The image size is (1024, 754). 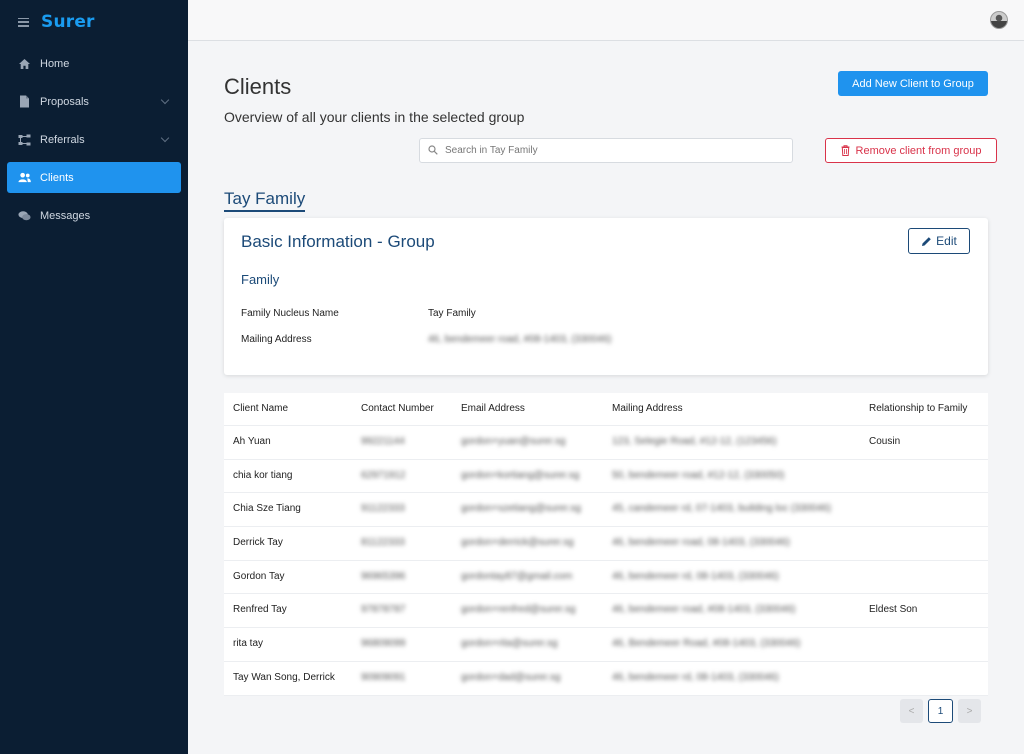 I want to click on sidebar-item-label: Clients, so click(x=57, y=177).